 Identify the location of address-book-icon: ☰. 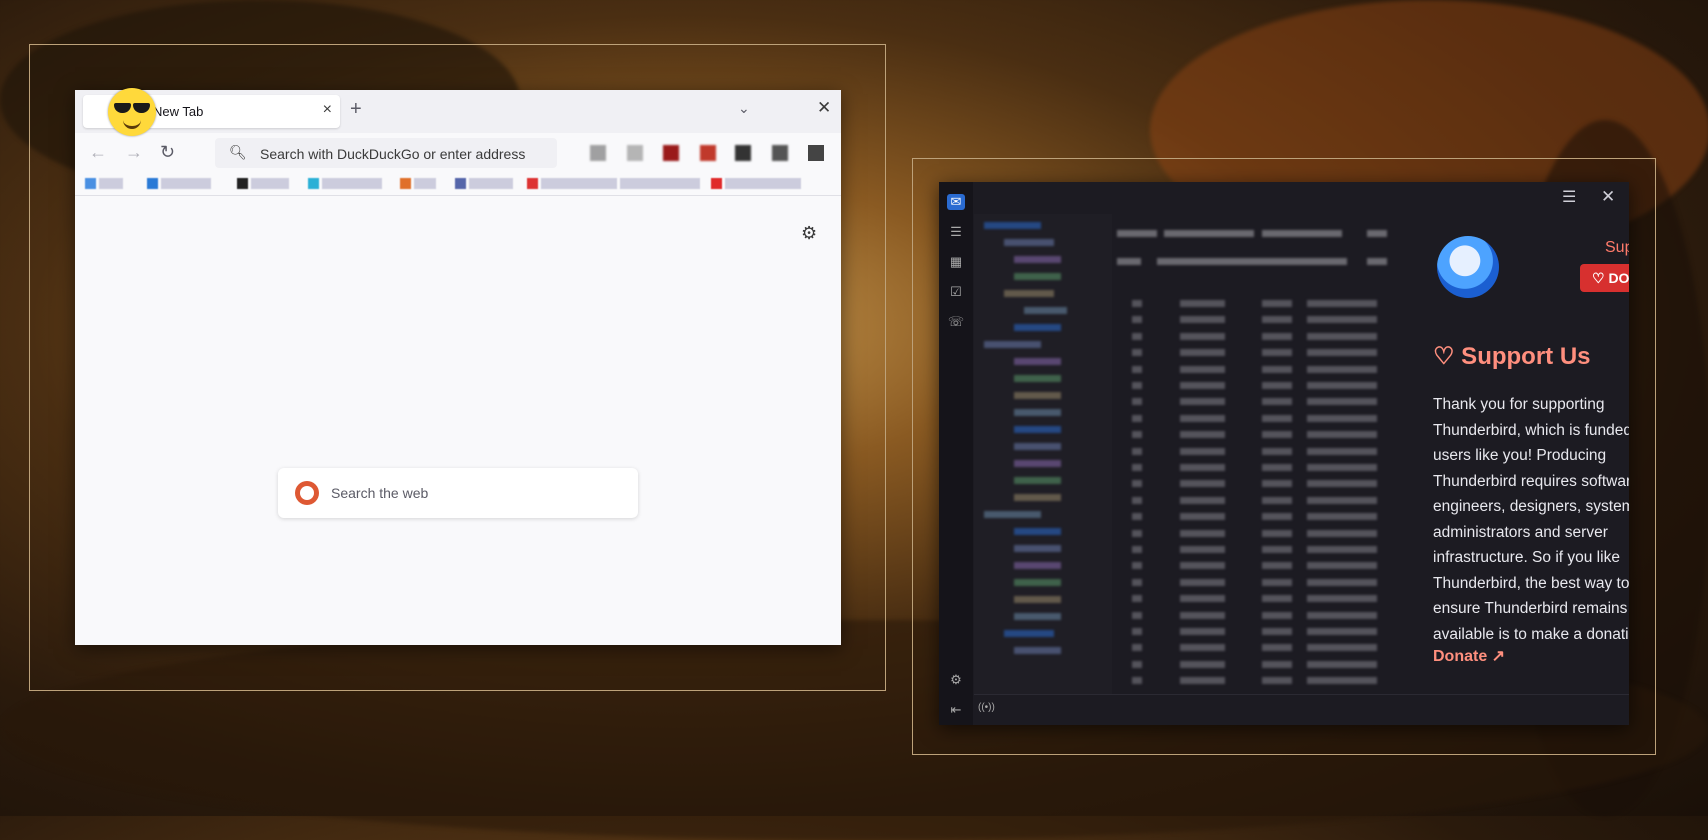
(956, 232).